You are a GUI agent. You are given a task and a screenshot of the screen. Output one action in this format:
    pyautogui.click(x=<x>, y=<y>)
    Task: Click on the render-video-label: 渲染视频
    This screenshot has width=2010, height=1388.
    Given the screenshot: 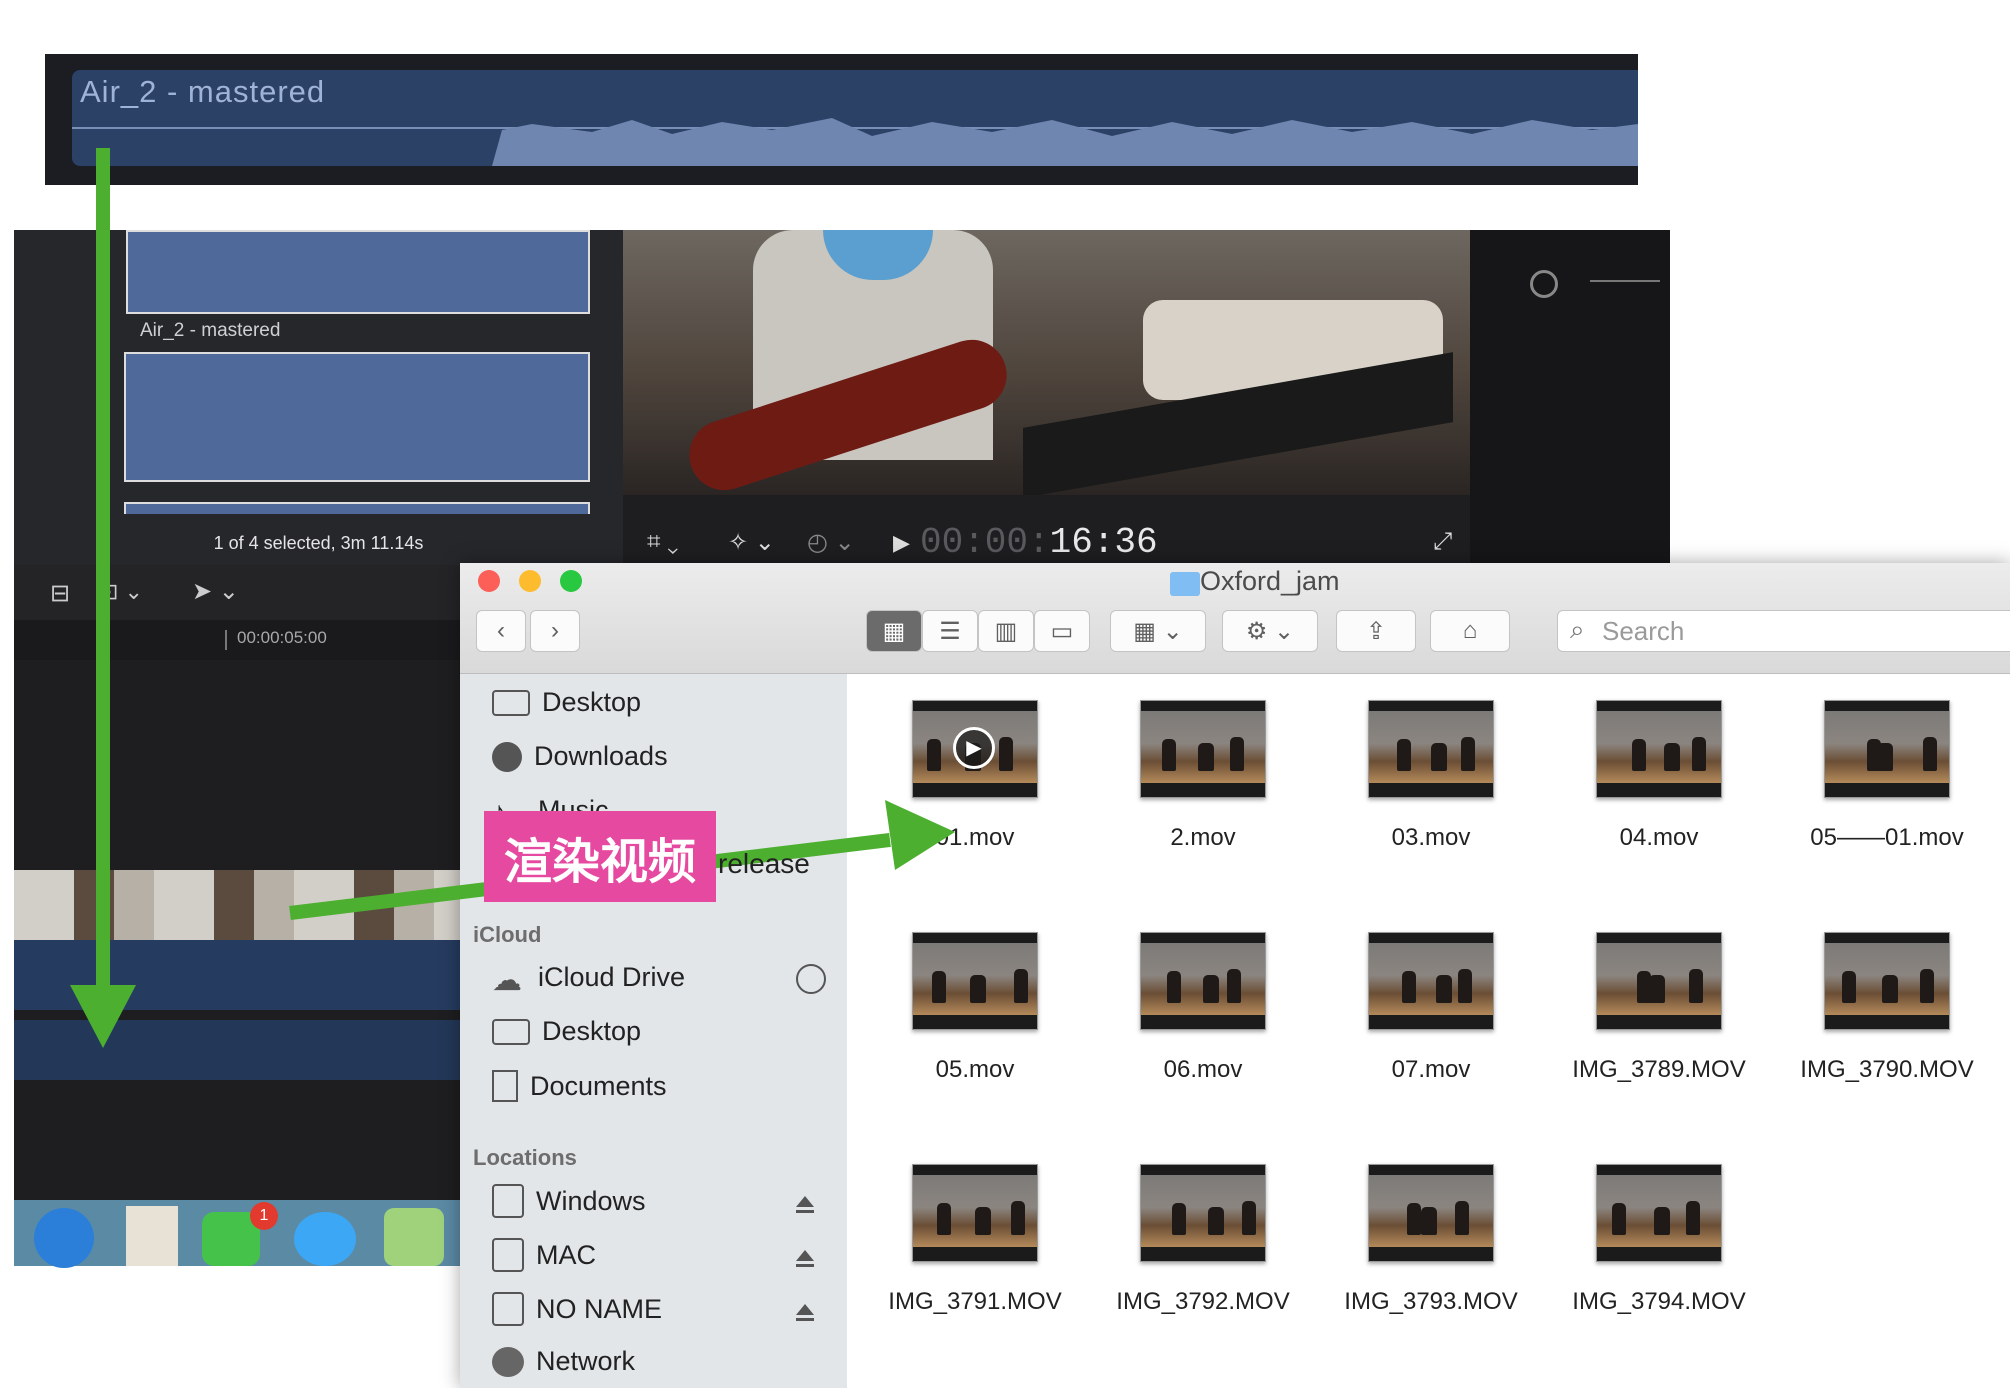 What is the action you would take?
    pyautogui.click(x=600, y=856)
    